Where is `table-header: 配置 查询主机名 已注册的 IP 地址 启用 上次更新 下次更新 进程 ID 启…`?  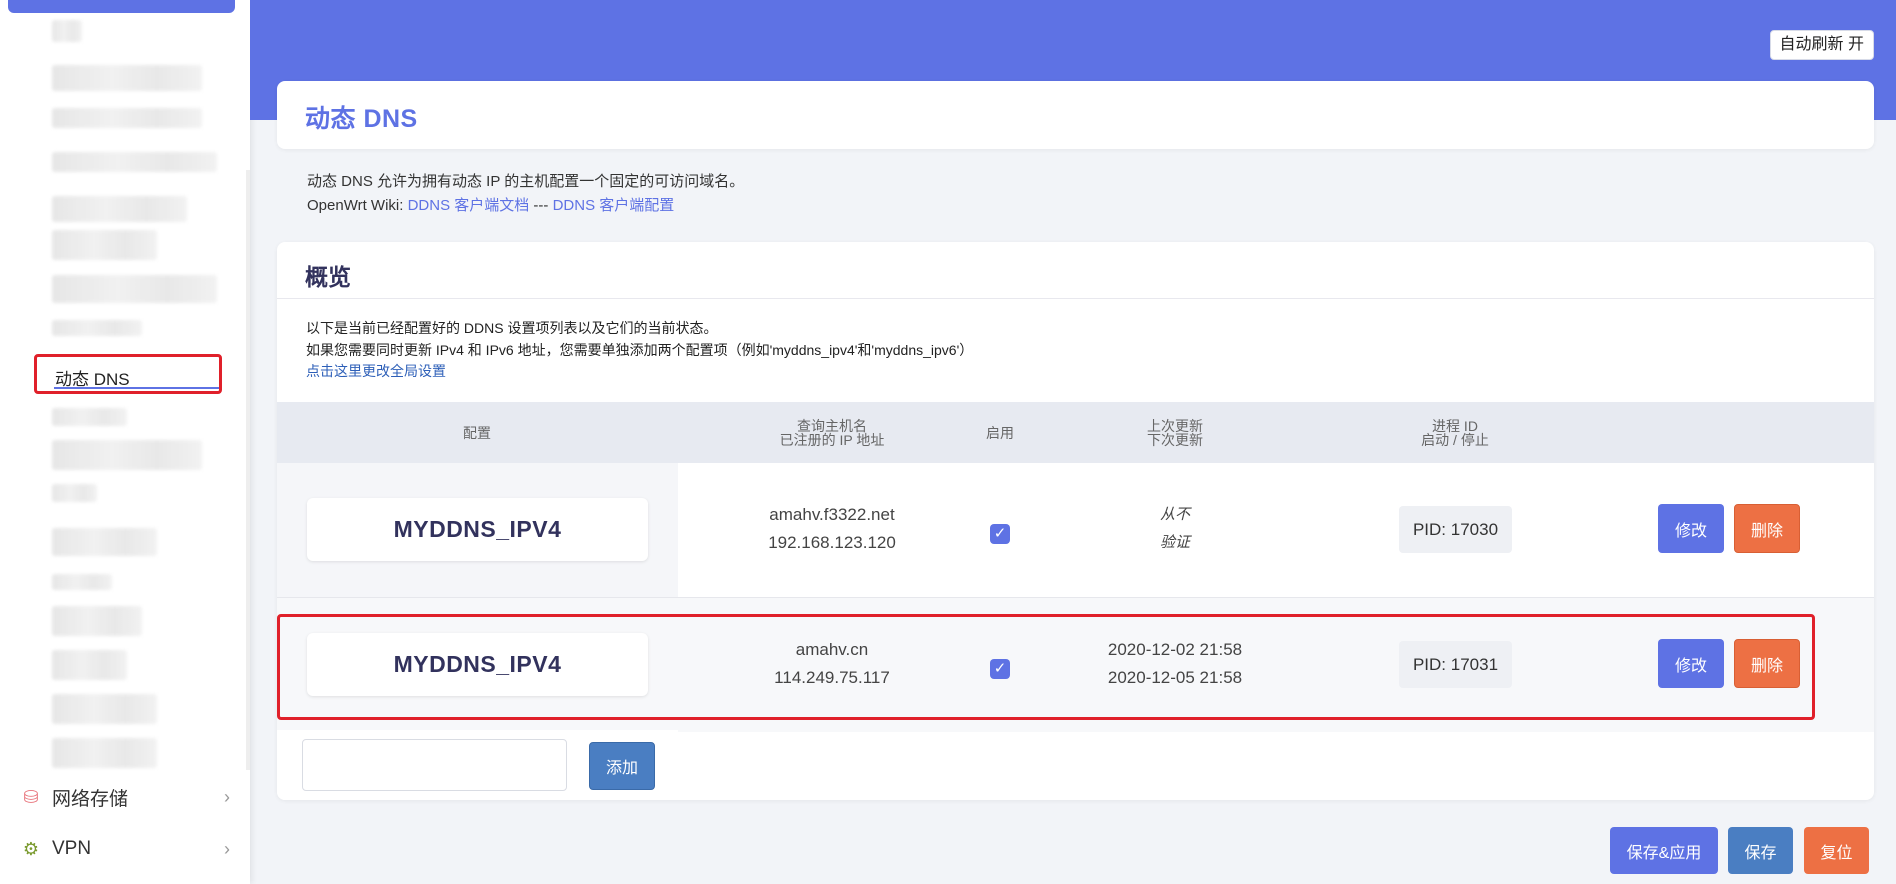
table-header: 配置 查询主机名 已注册的 IP 地址 启用 上次更新 下次更新 进程 ID 启… is located at coordinates (1075, 432).